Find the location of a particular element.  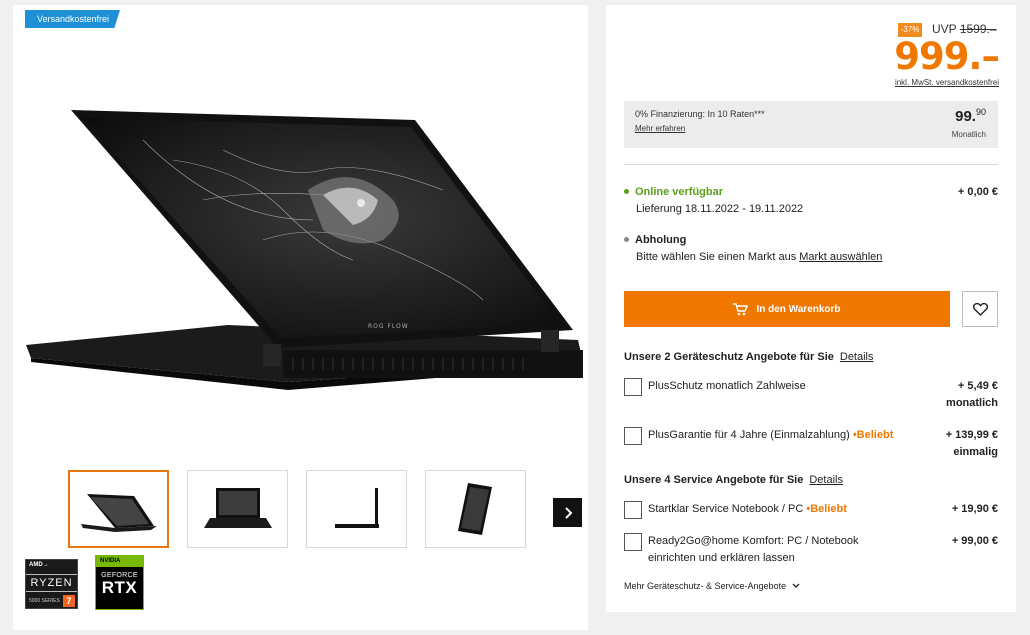

ryzen-label: RYZEN is located at coordinates (51, 583).